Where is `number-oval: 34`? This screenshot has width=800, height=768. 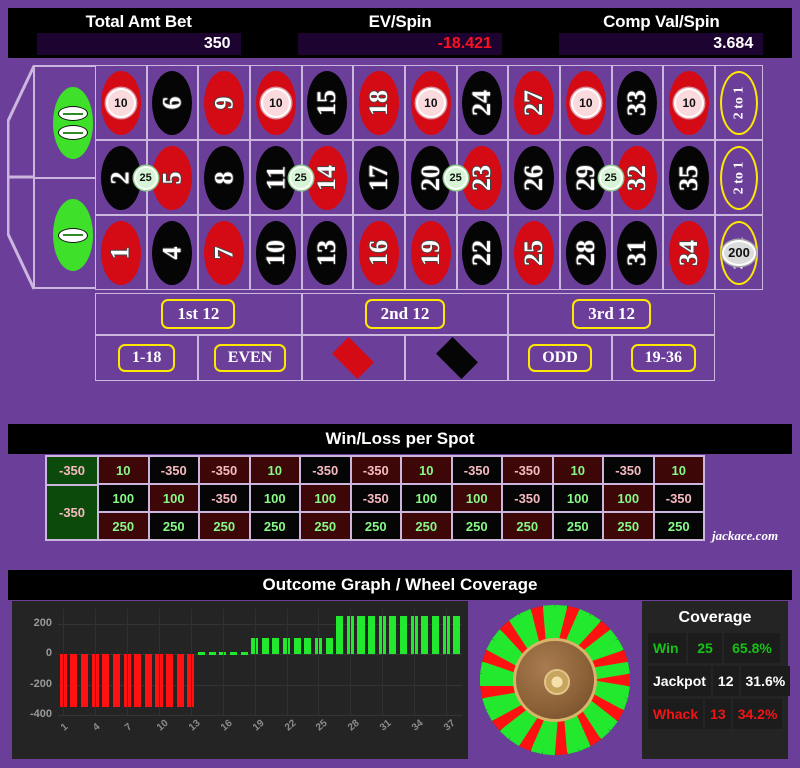
number-oval: 34 is located at coordinates (689, 252).